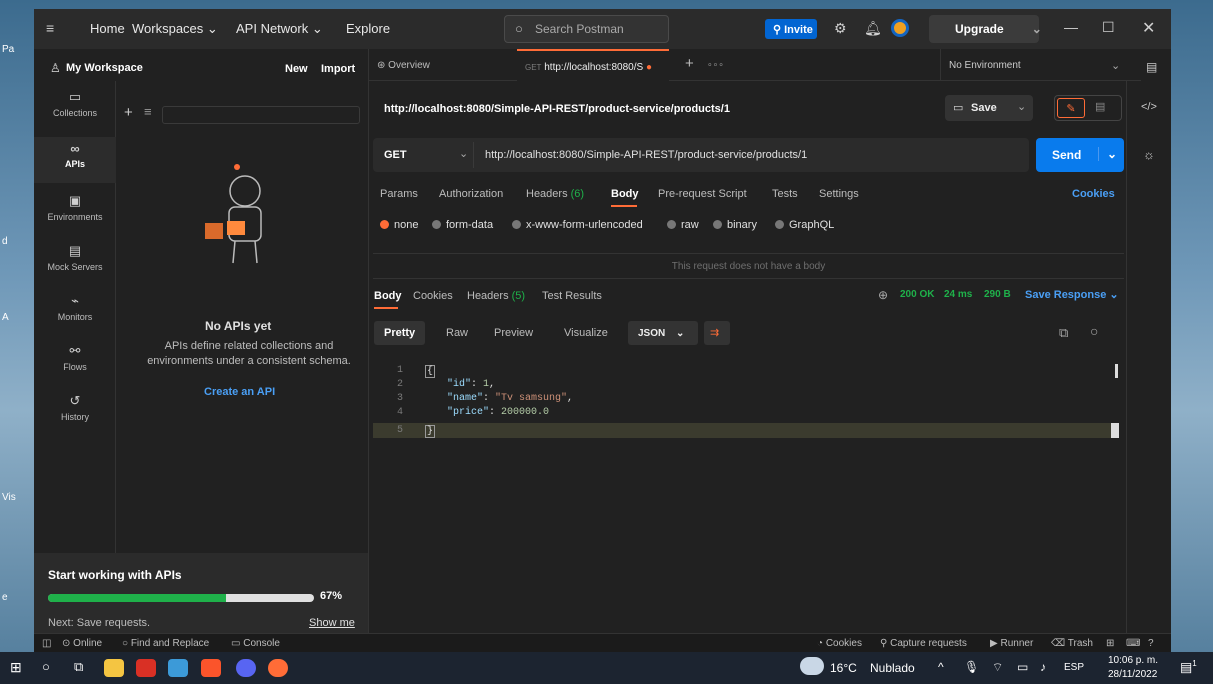  What do you see at coordinates (1108, 27) in the screenshot?
I see `maximize-icon: ☐` at bounding box center [1108, 27].